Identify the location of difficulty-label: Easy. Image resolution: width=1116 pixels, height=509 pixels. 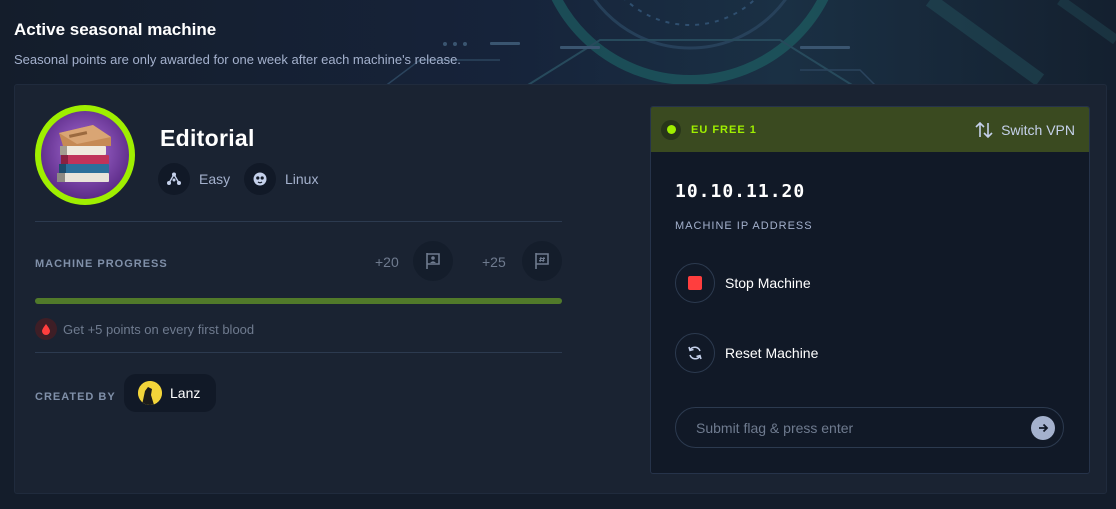
(215, 179).